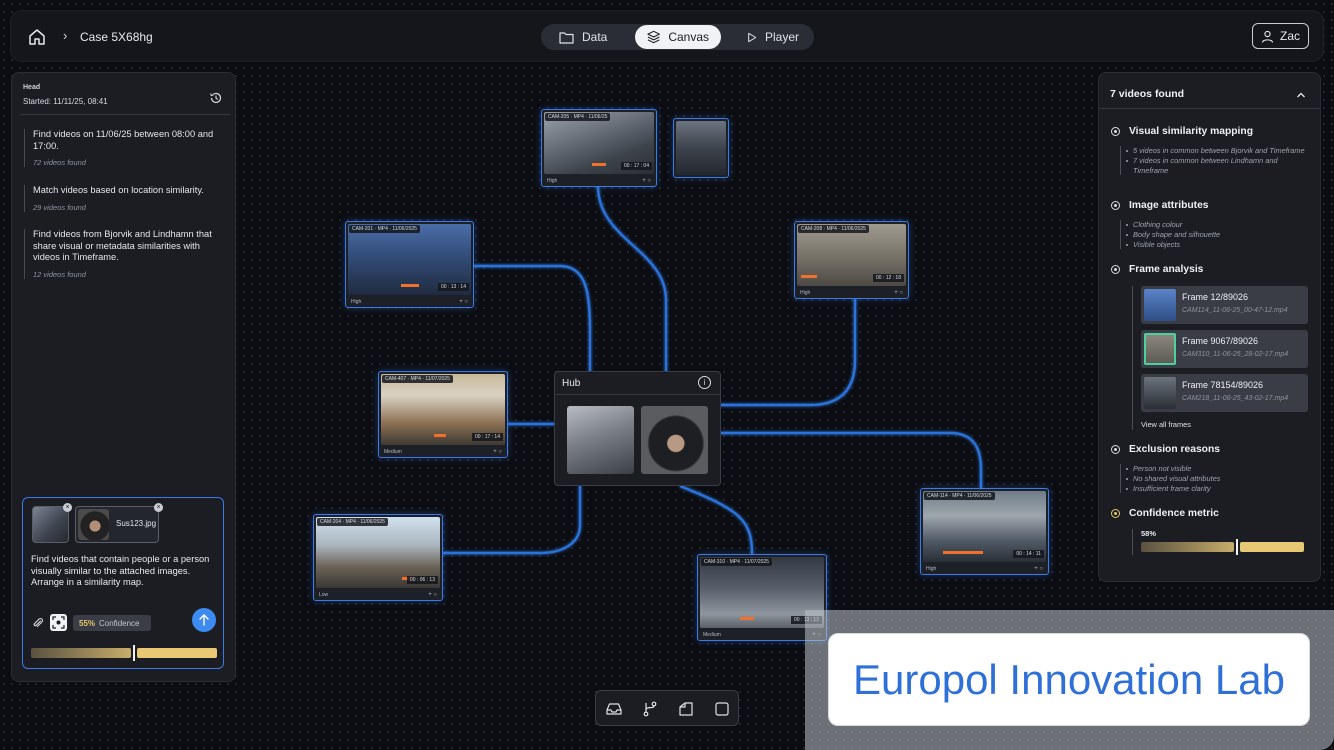 Image resolution: width=1334 pixels, height=750 pixels. Describe the element at coordinates (595, 37) in the screenshot. I see `tab-data-label: Data` at that location.